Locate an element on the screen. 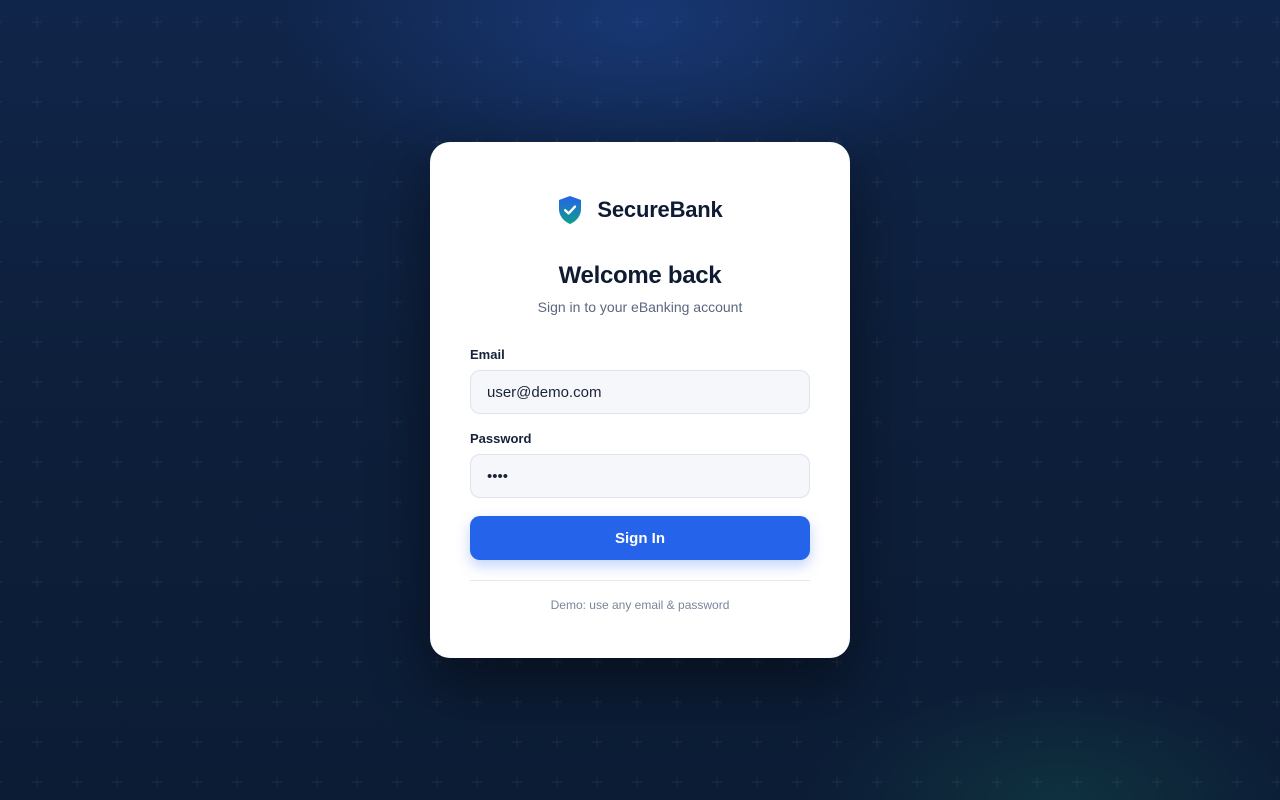 The image size is (1280, 800). divider is located at coordinates (640, 580).